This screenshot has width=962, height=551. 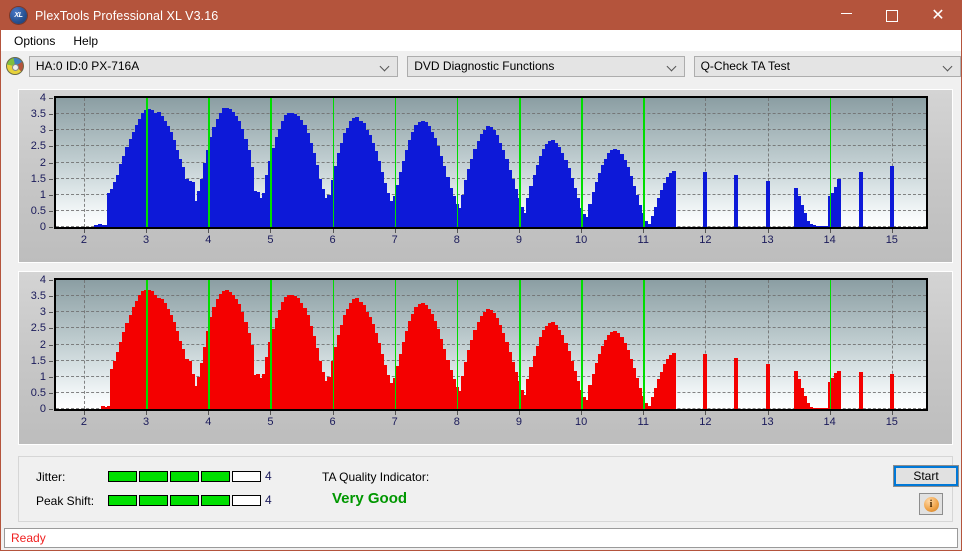 I want to click on info-button: i, so click(x=931, y=504).